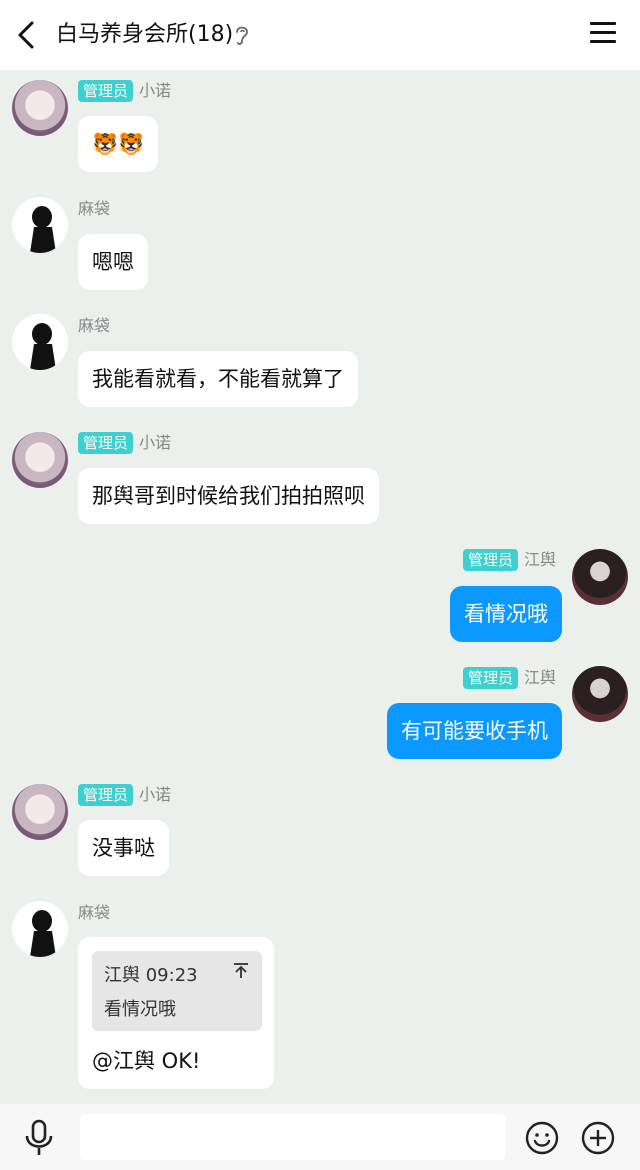 This screenshot has height=1170, width=640. I want to click on microphone-icon, so click(39, 1138).